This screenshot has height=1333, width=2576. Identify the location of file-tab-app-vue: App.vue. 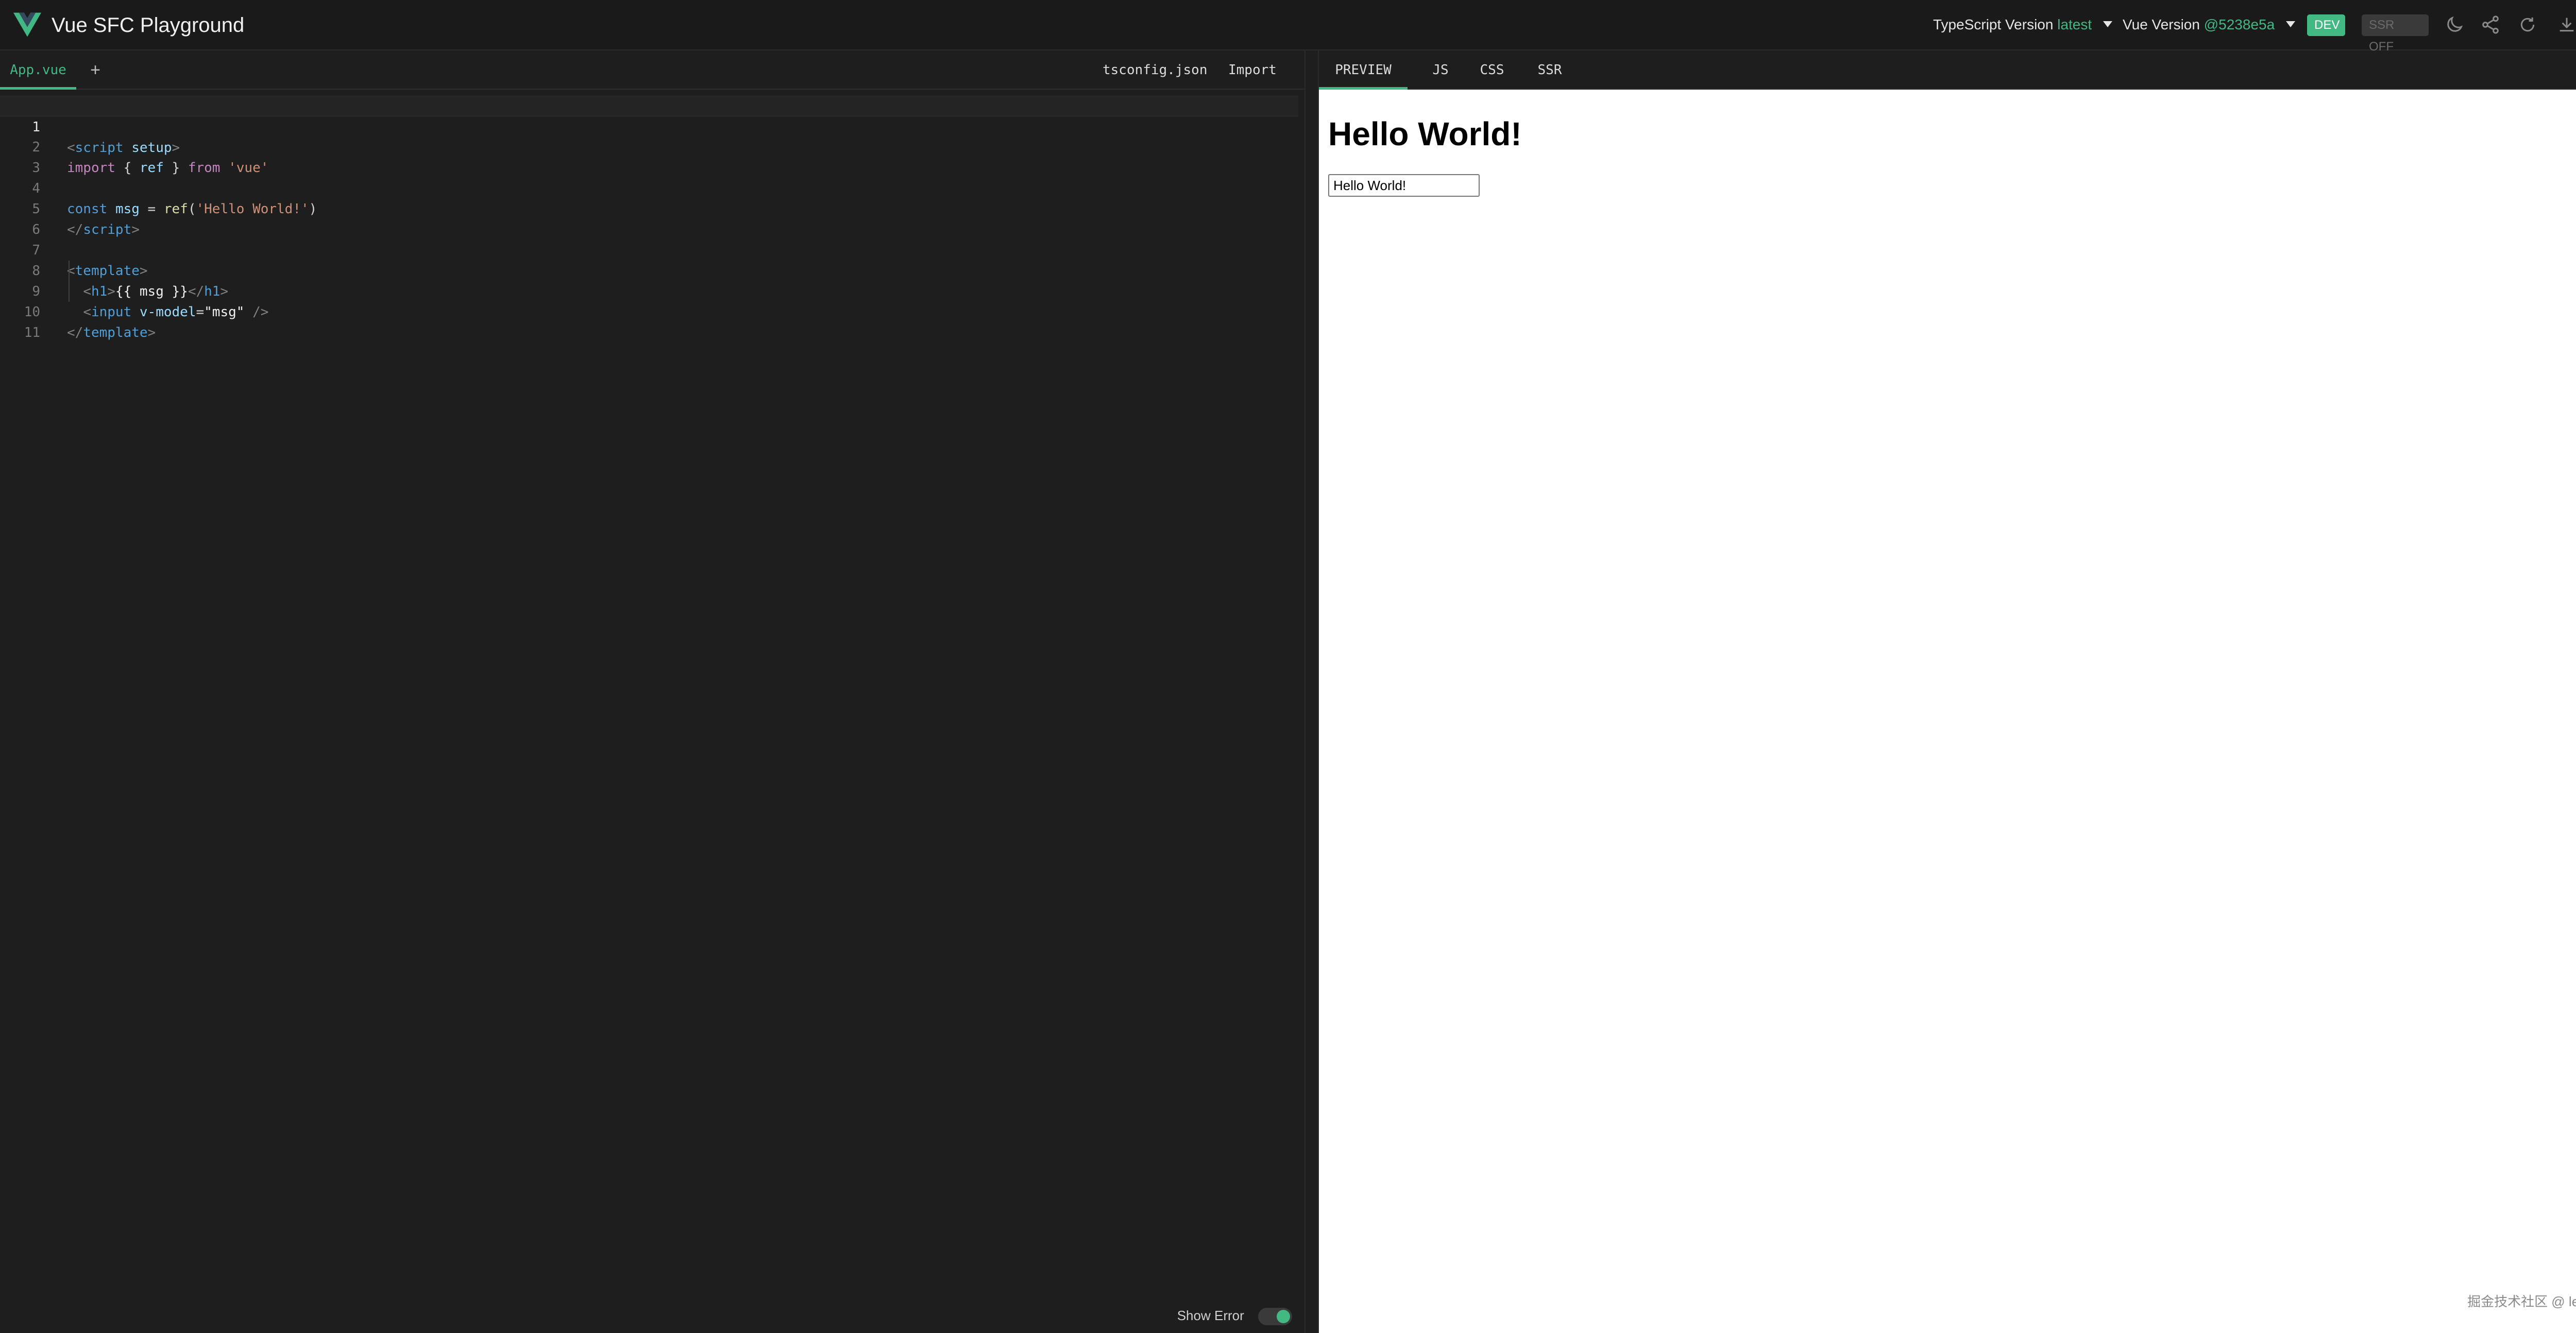
(38, 70).